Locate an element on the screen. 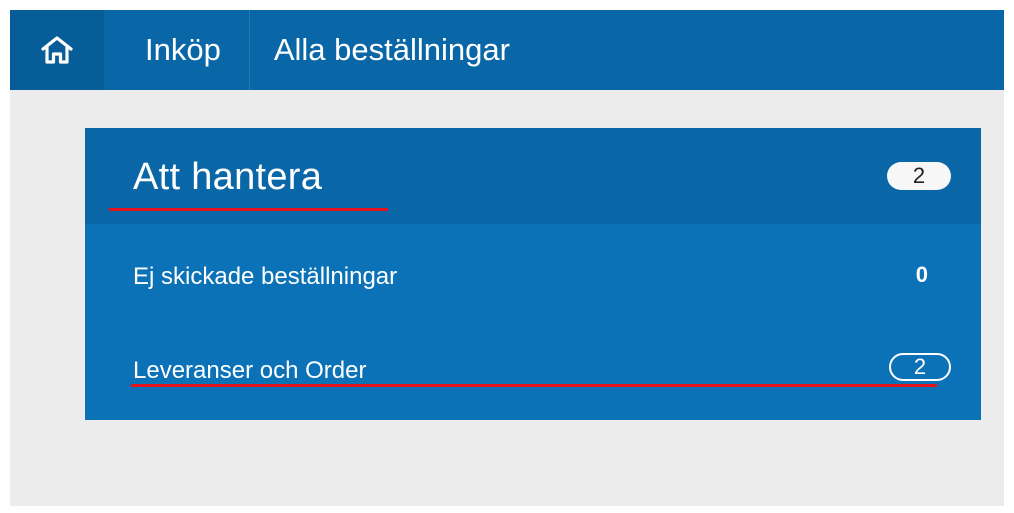  list-item-label: Ej skickade beställningar is located at coordinates (265, 276).